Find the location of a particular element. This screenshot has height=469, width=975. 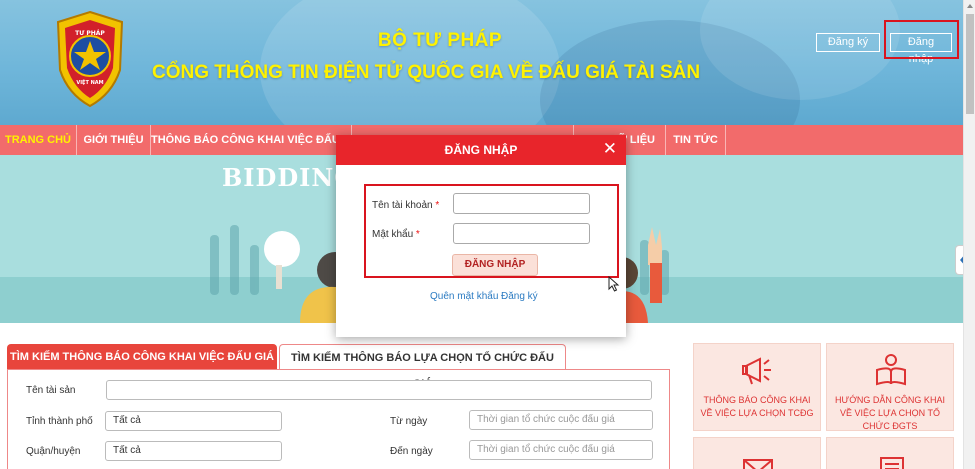

district-label: Quận/huyện is located at coordinates (53, 451).